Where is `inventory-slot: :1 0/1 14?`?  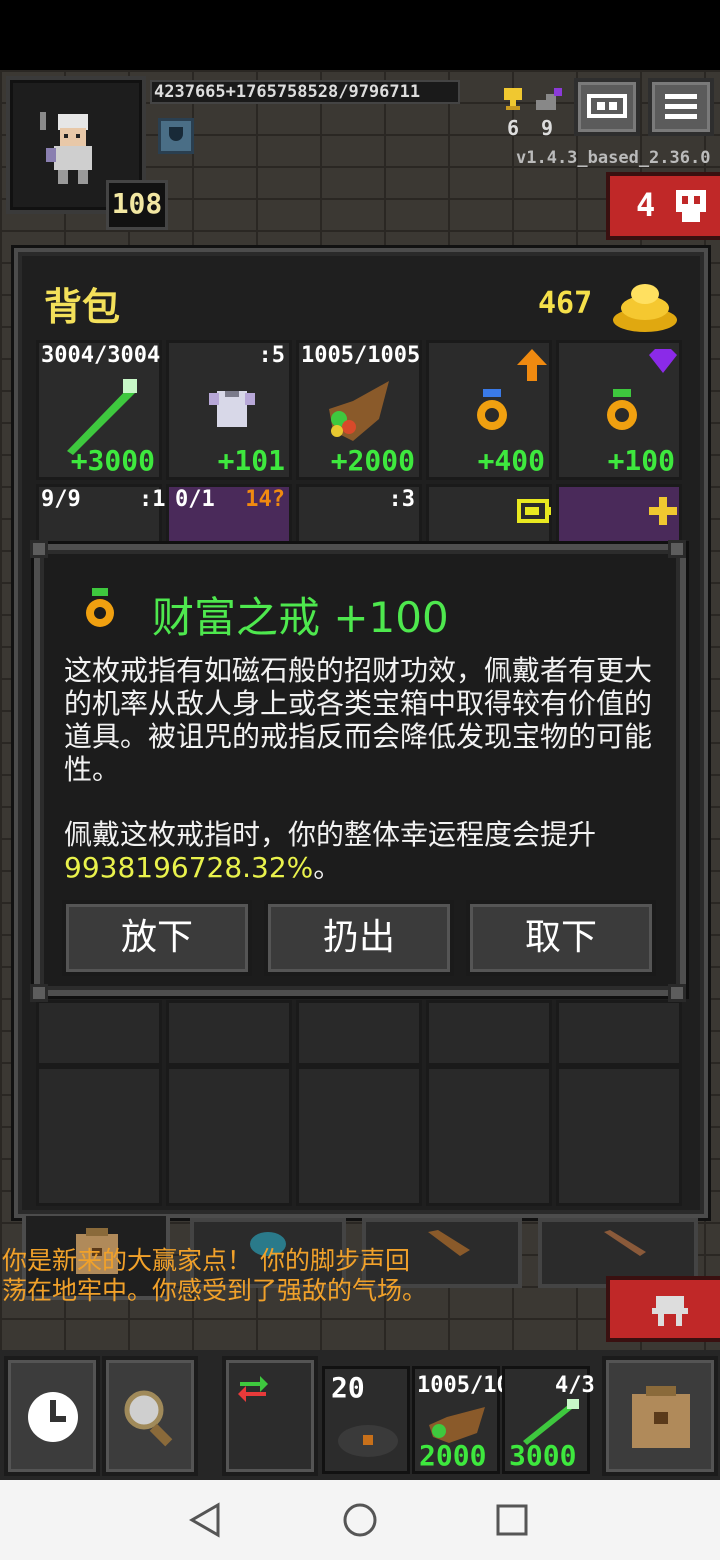 inventory-slot: :1 0/1 14? is located at coordinates (215, 516).